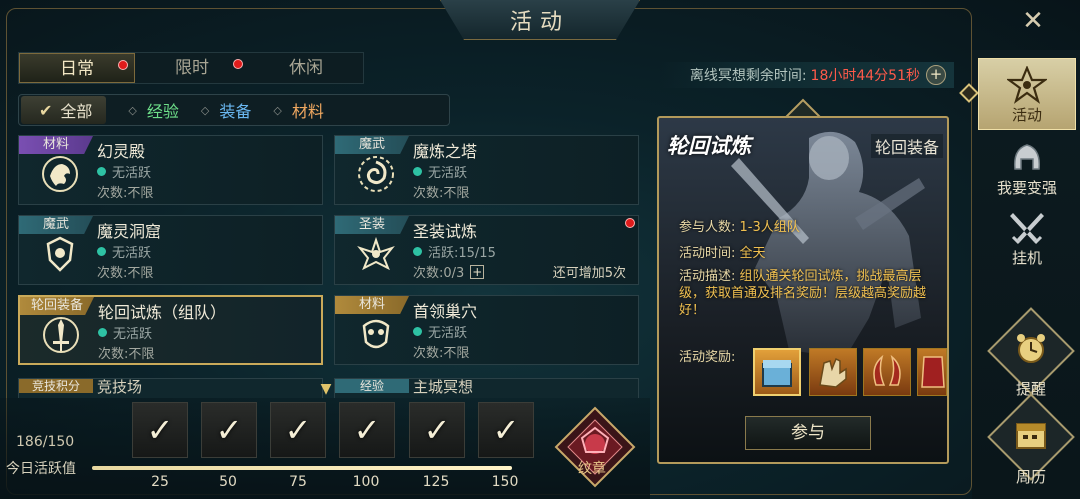 This screenshot has height=499, width=1080. Describe the element at coordinates (60, 174) in the screenshot. I see `lion-emblem-icon` at that location.